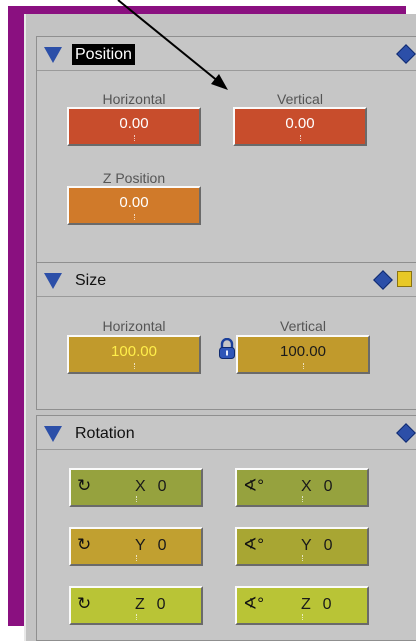  Describe the element at coordinates (404, 279) in the screenshot. I see `square-icon` at that location.